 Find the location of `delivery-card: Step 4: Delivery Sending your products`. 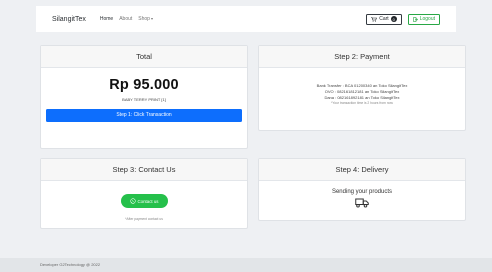

delivery-card: Step 4: Delivery Sending your products is located at coordinates (362, 189).